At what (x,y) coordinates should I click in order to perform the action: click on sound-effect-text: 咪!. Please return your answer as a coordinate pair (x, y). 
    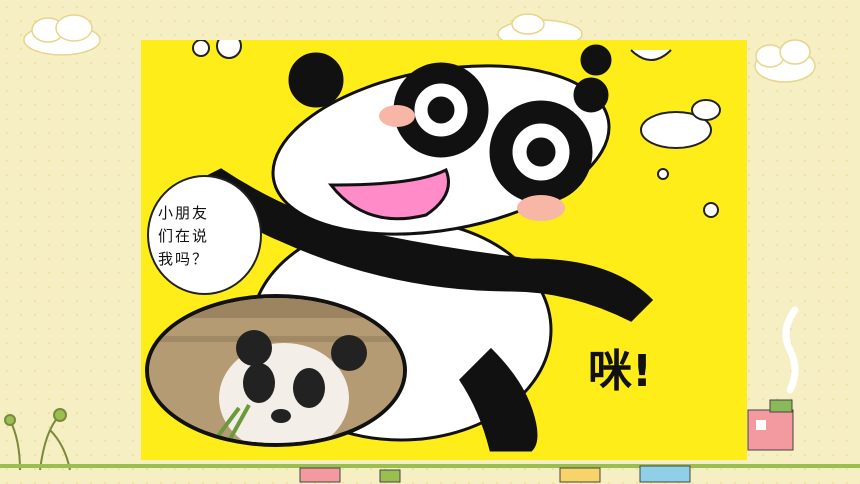
    Looking at the image, I should click on (620, 371).